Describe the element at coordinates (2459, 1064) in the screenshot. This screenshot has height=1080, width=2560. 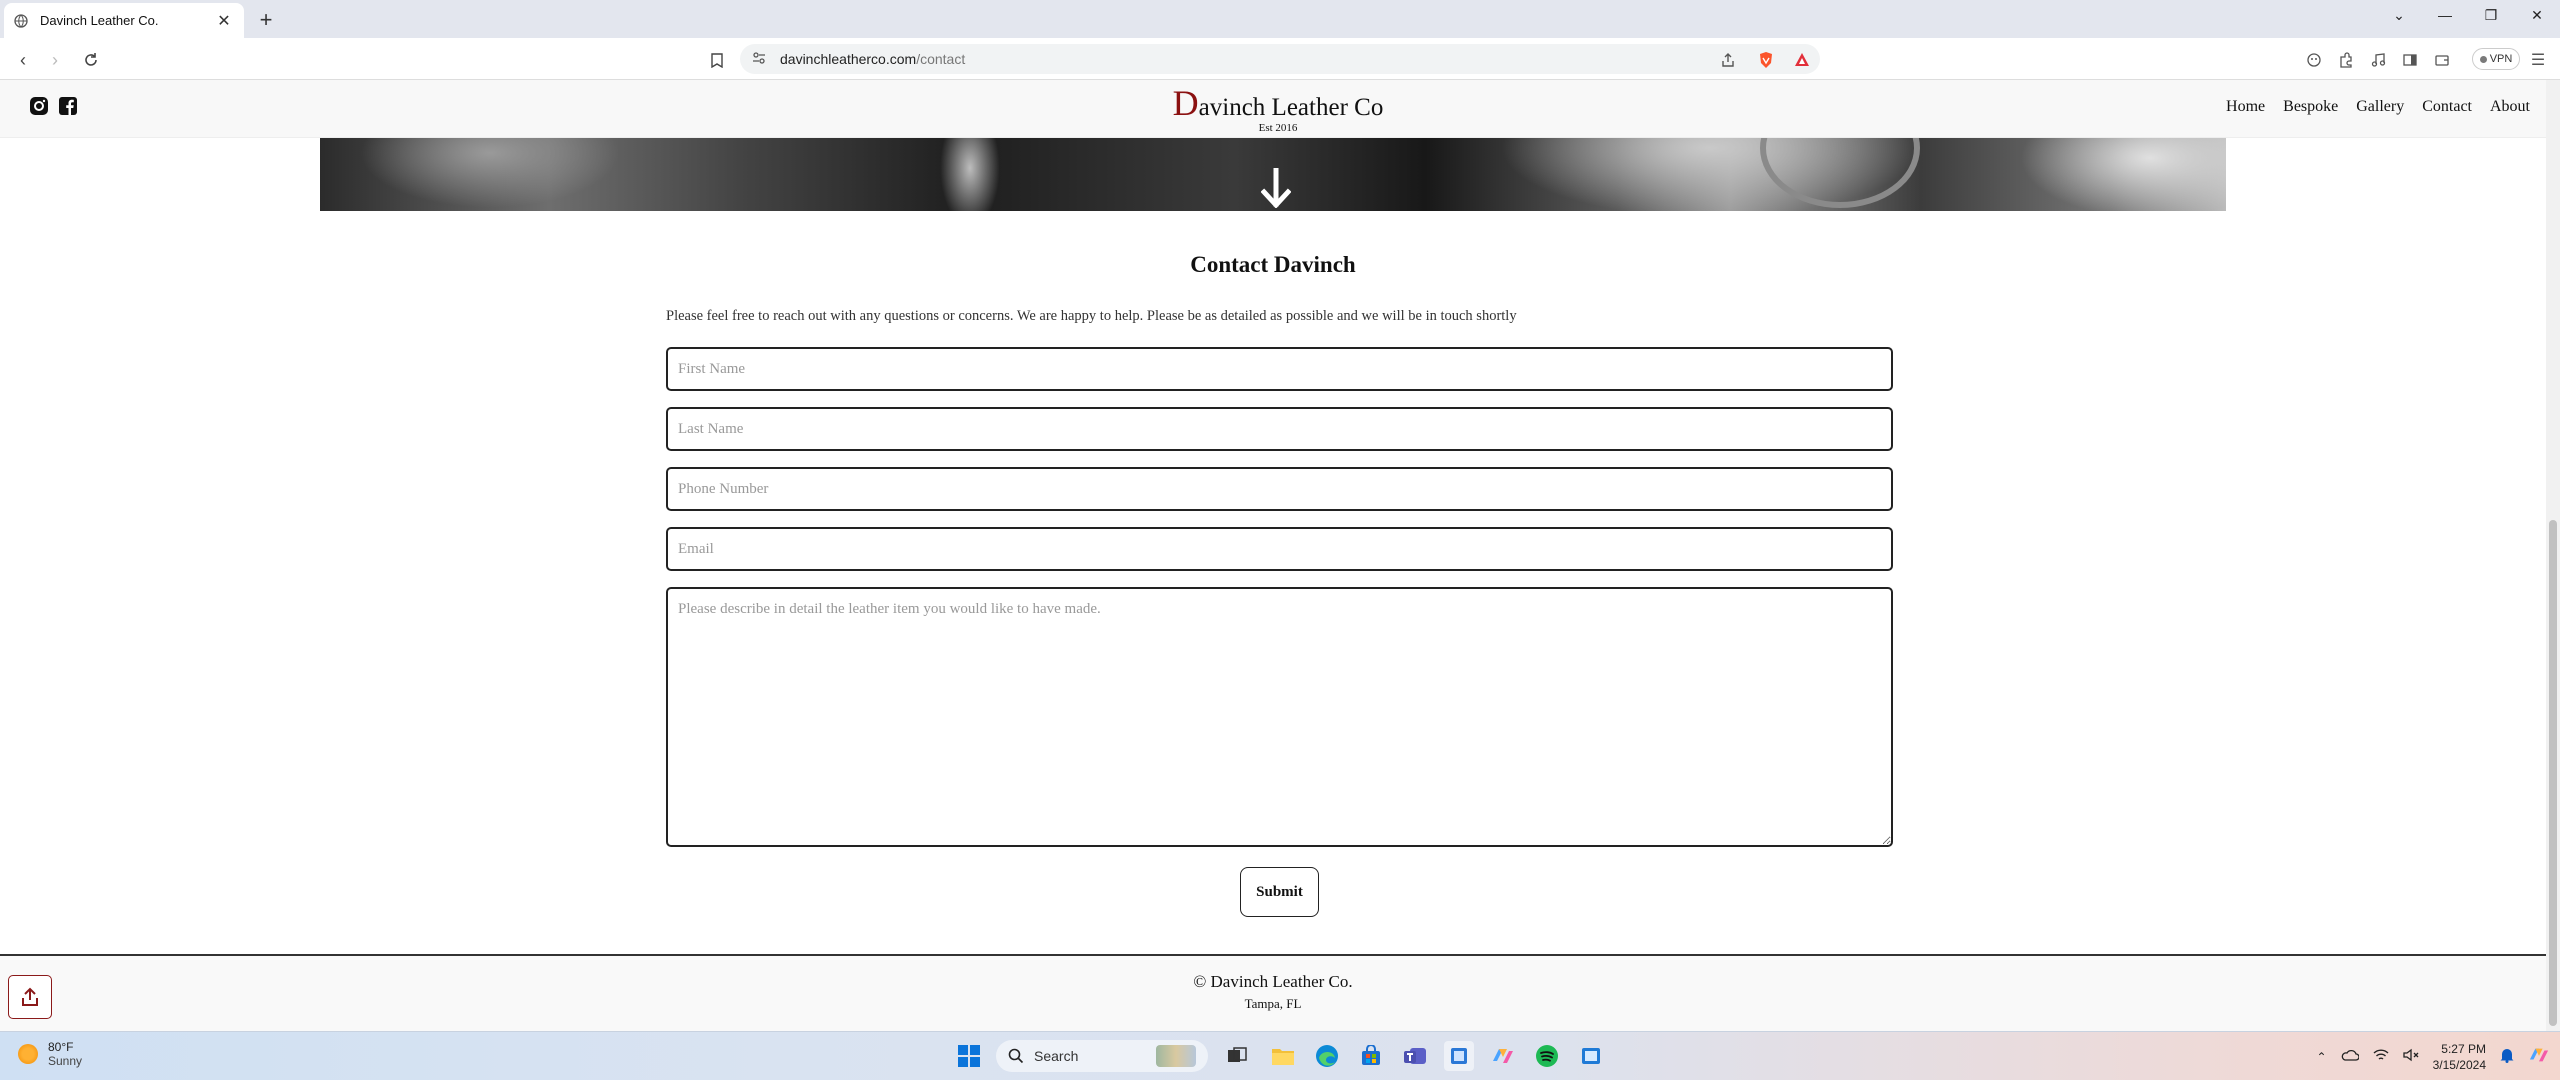
I see `clock-date: 3/15/2024` at that location.